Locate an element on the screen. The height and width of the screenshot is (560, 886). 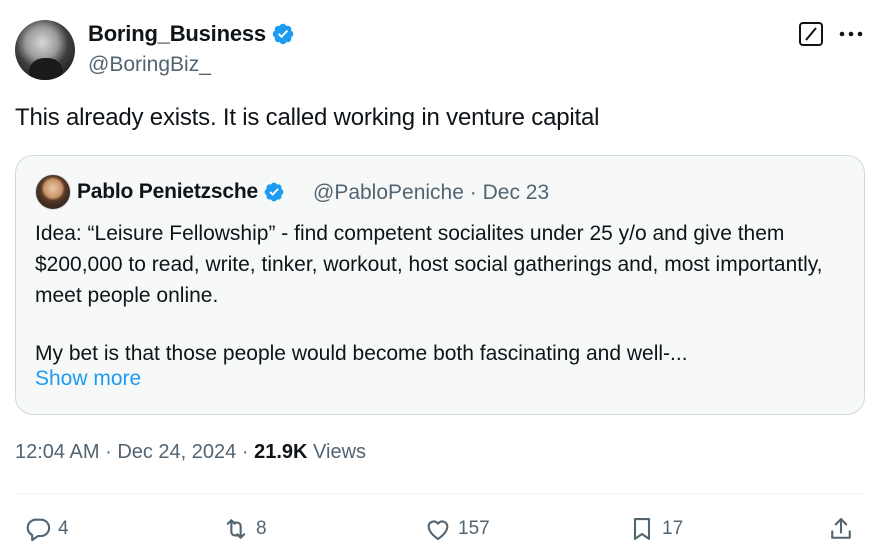
repost-count: 8 is located at coordinates (261, 528).